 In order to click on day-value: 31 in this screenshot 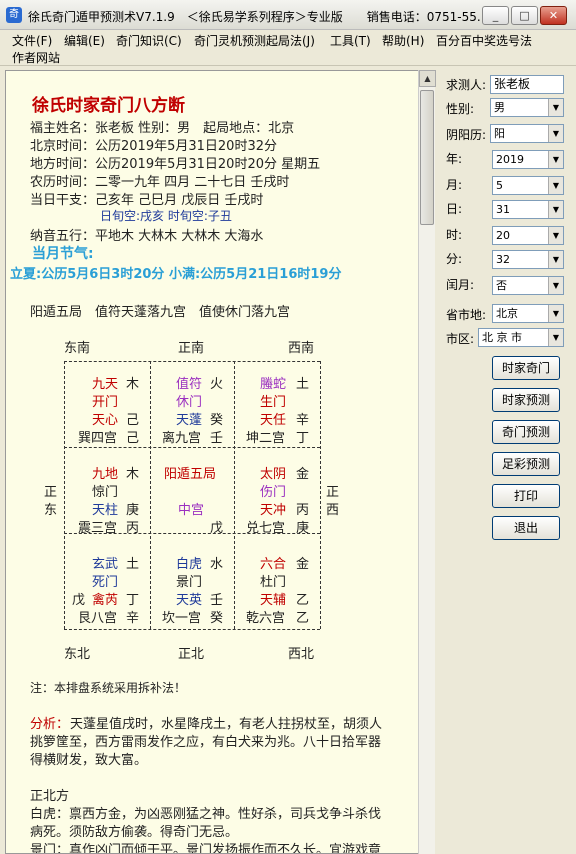, I will do `click(503, 209)`.